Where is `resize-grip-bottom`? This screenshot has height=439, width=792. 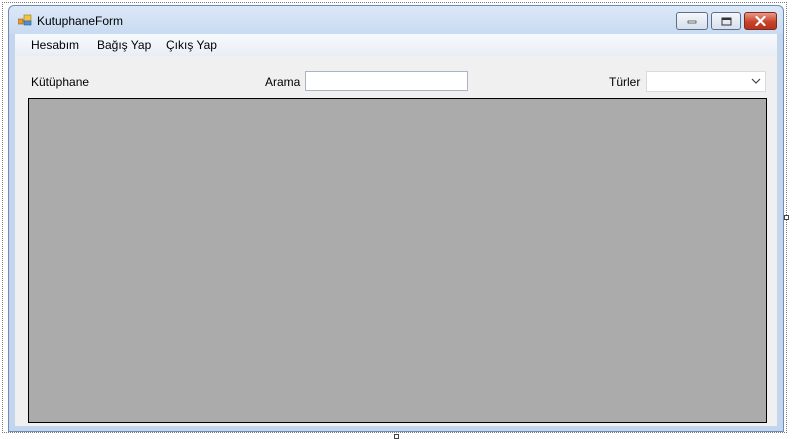 resize-grip-bottom is located at coordinates (396, 436).